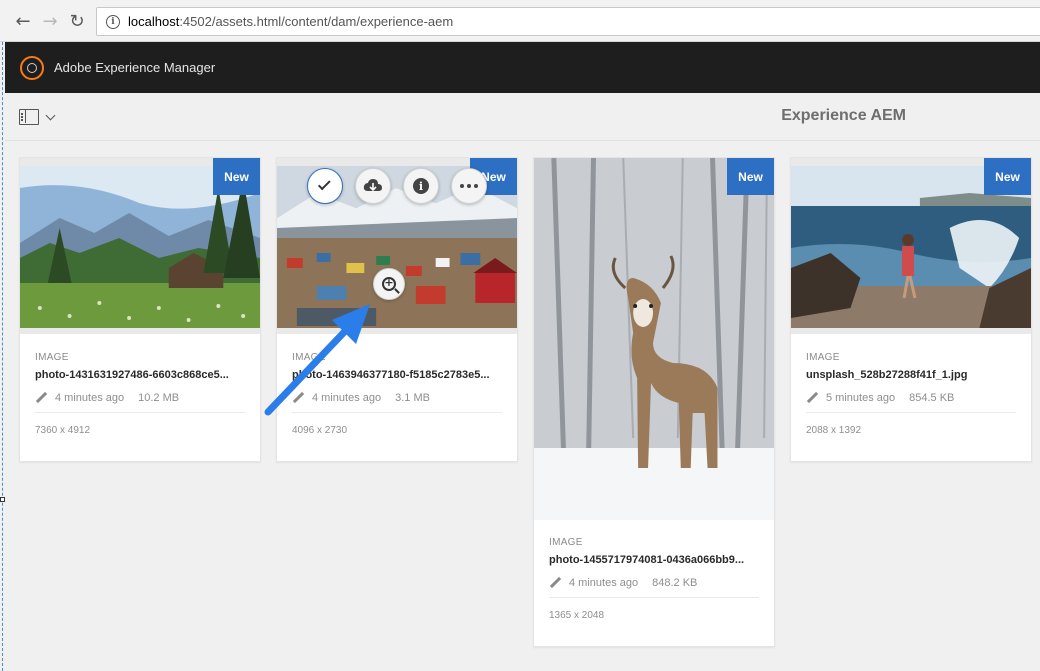  I want to click on info-icon: i, so click(421, 186).